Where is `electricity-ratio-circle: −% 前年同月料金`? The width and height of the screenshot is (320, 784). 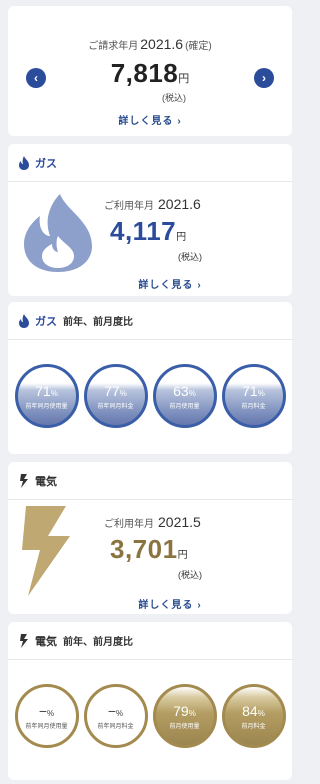 electricity-ratio-circle: −% 前年同月料金 is located at coordinates (115, 716).